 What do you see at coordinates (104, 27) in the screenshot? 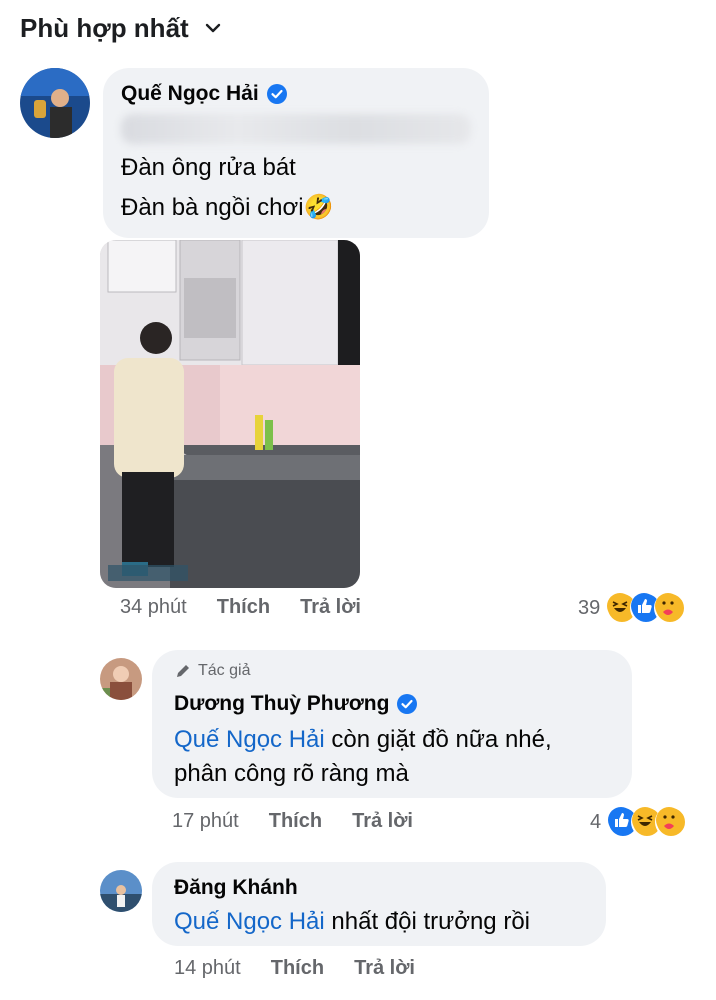
I see `sort-label: Phù hợp nhất` at bounding box center [104, 27].